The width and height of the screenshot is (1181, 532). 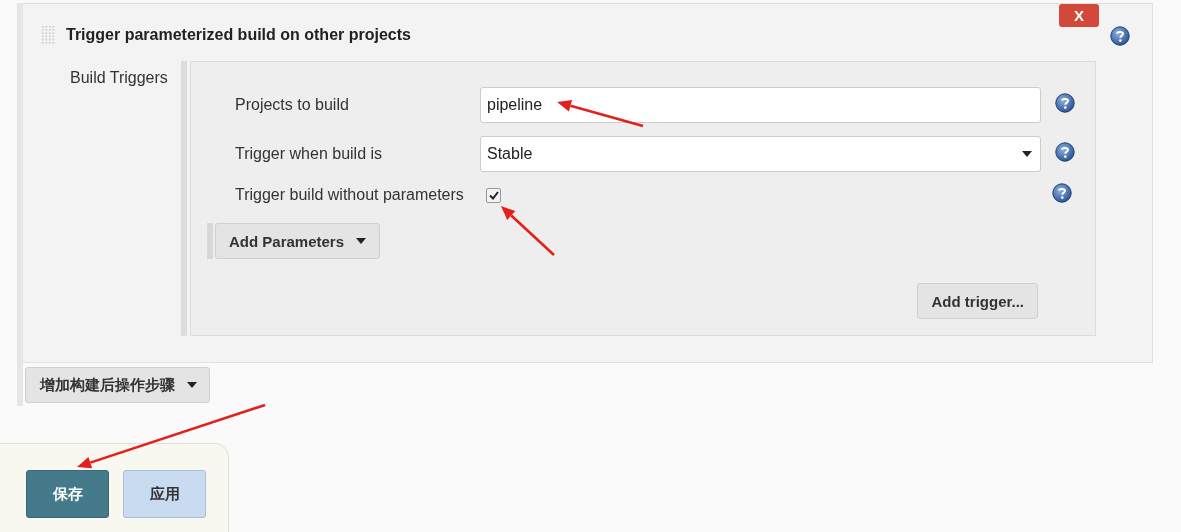 I want to click on dropdown: Stable, so click(x=760, y=154).